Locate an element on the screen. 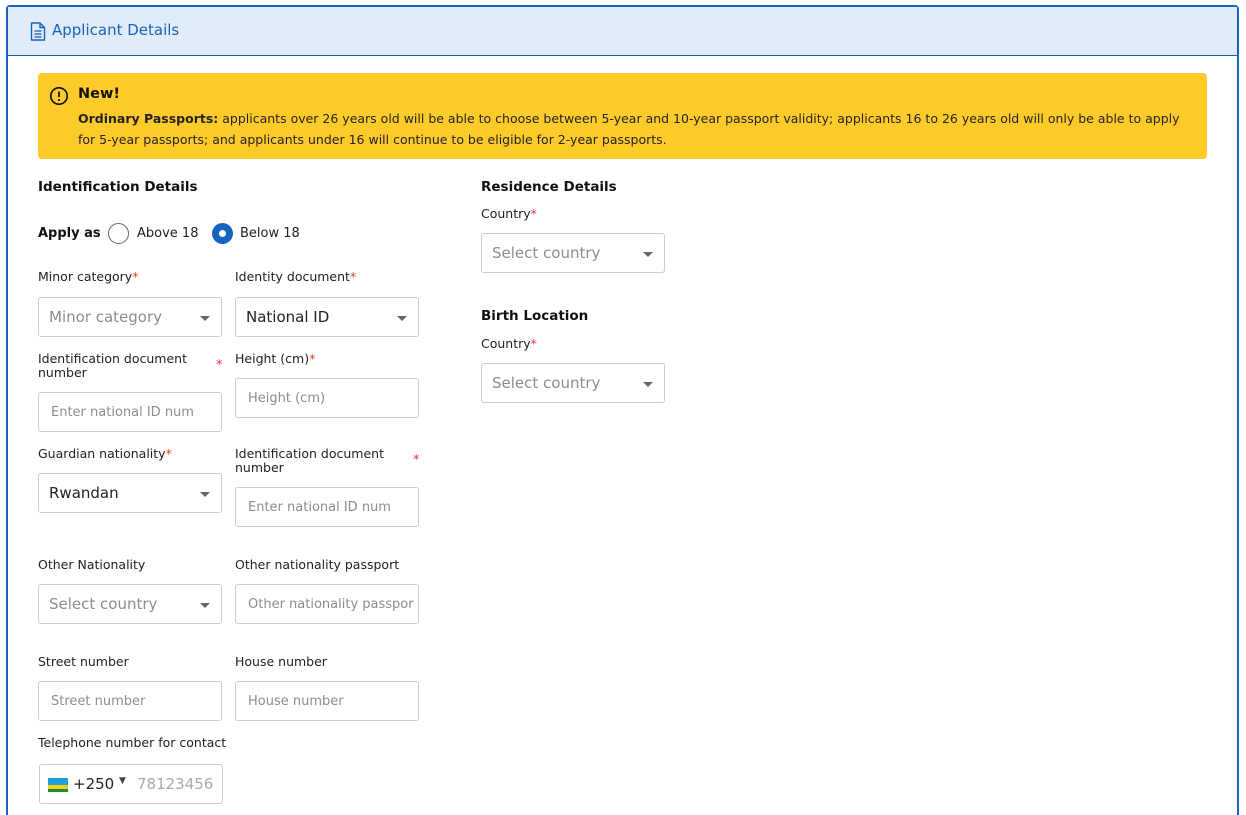 The image size is (1246, 815). guardian-id-document-number-input: Enter national ID num is located at coordinates (327, 507).